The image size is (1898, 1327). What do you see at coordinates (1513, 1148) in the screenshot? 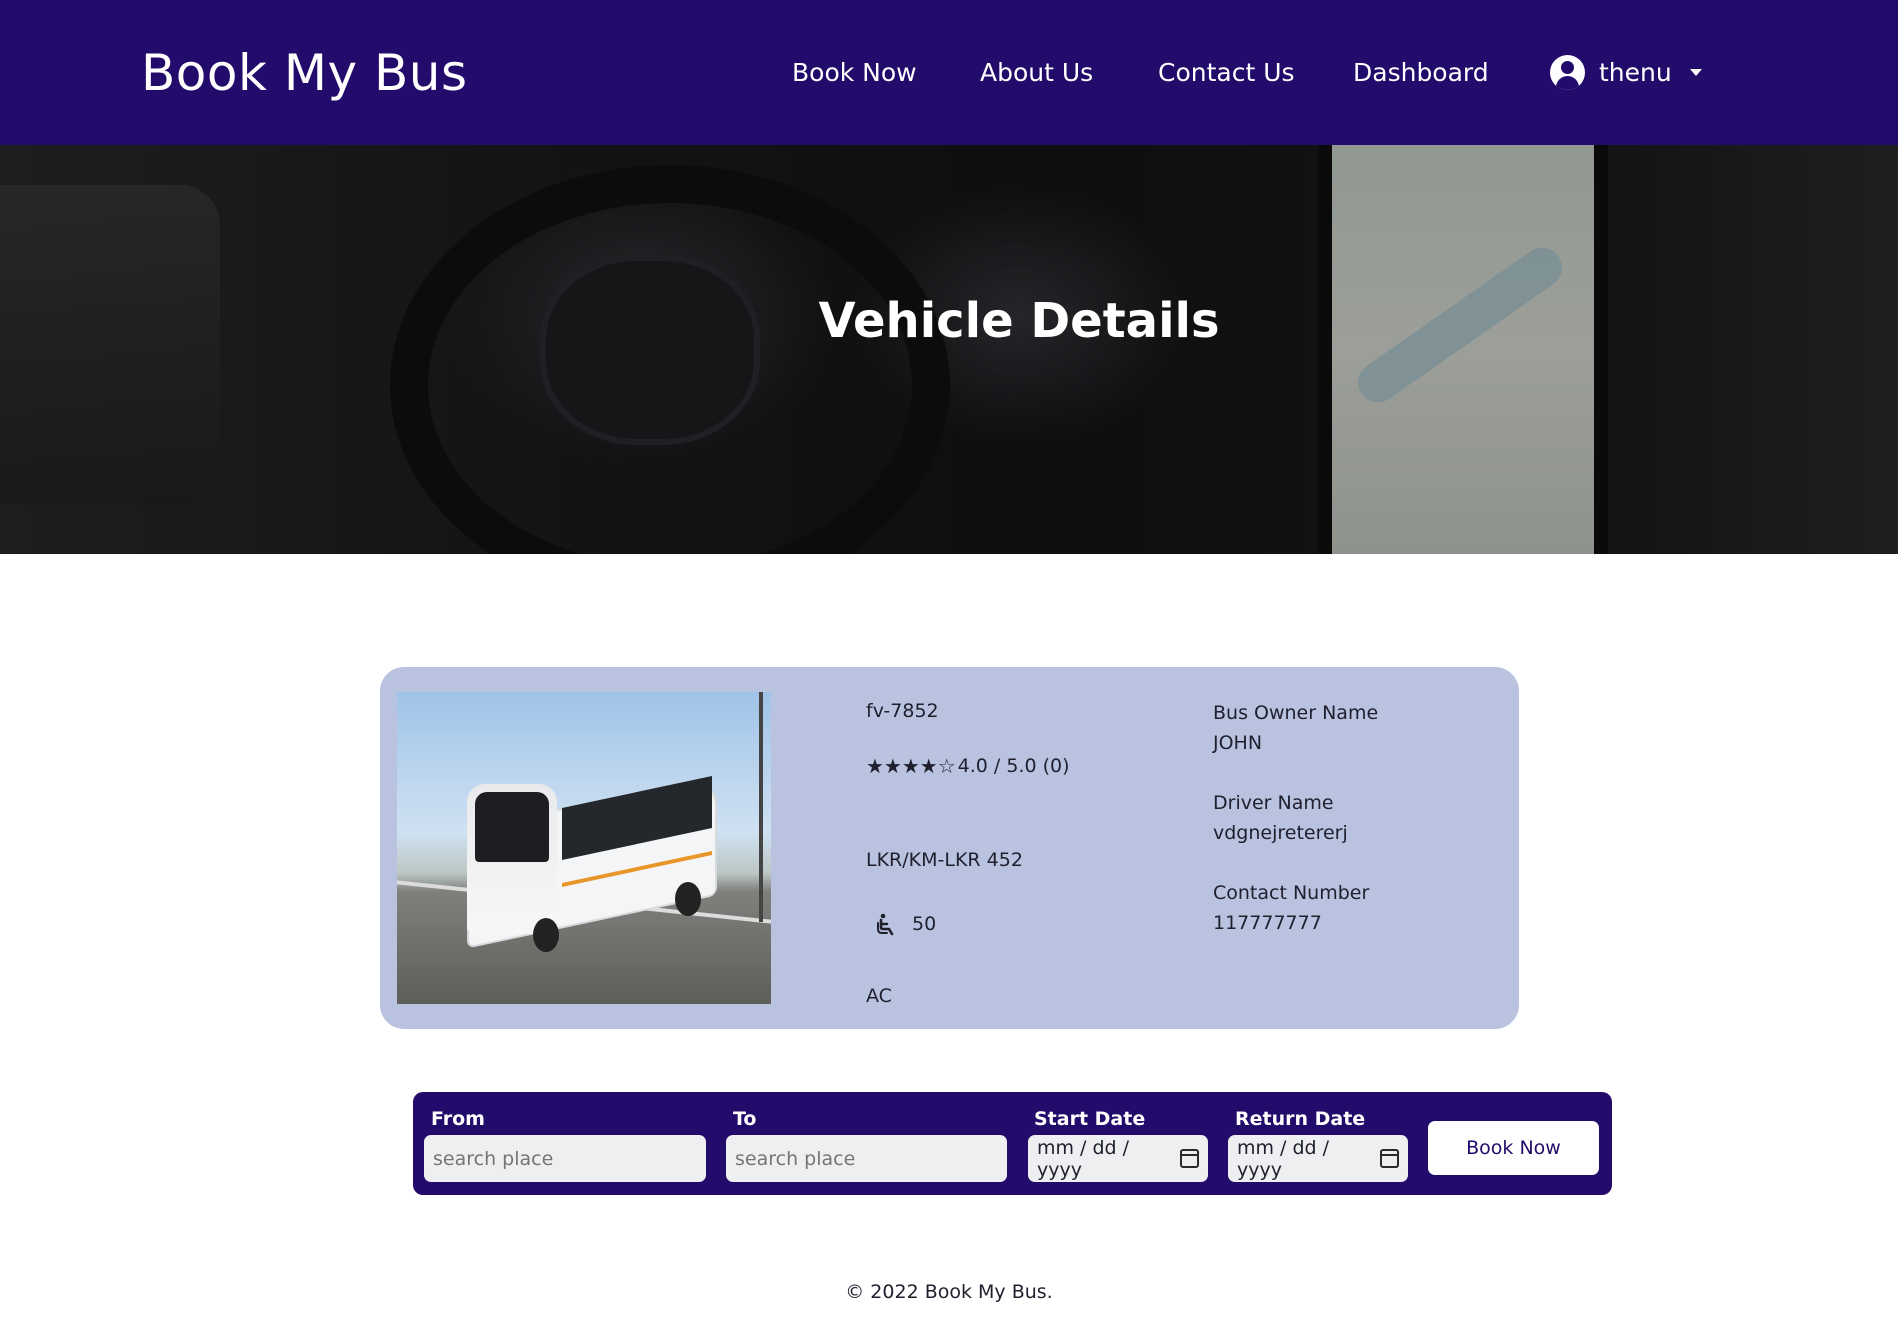
I see `book-now-button: Book Now` at bounding box center [1513, 1148].